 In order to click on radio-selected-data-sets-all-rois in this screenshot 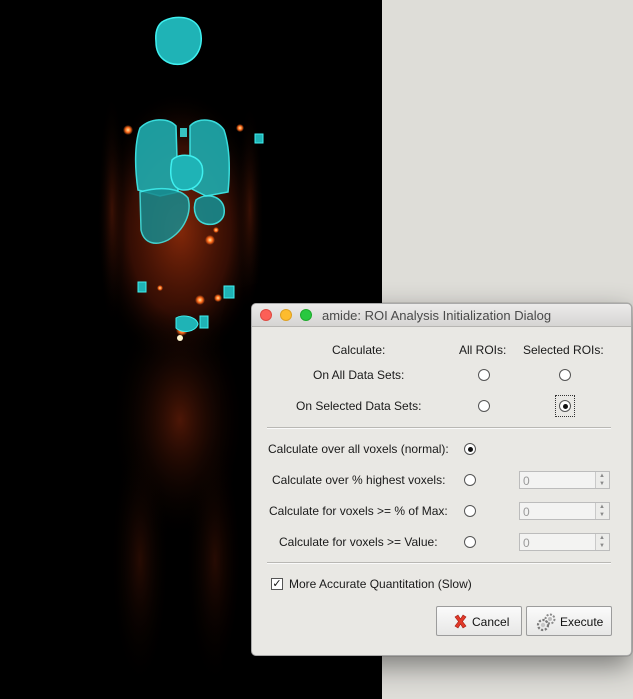, I will do `click(484, 406)`.